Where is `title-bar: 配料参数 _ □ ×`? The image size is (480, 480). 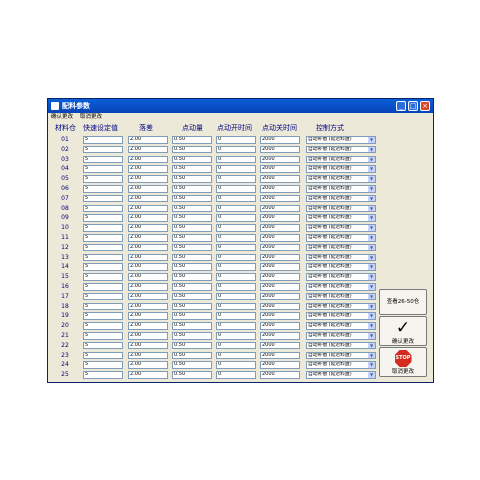 title-bar: 配料参数 _ □ × is located at coordinates (240, 106).